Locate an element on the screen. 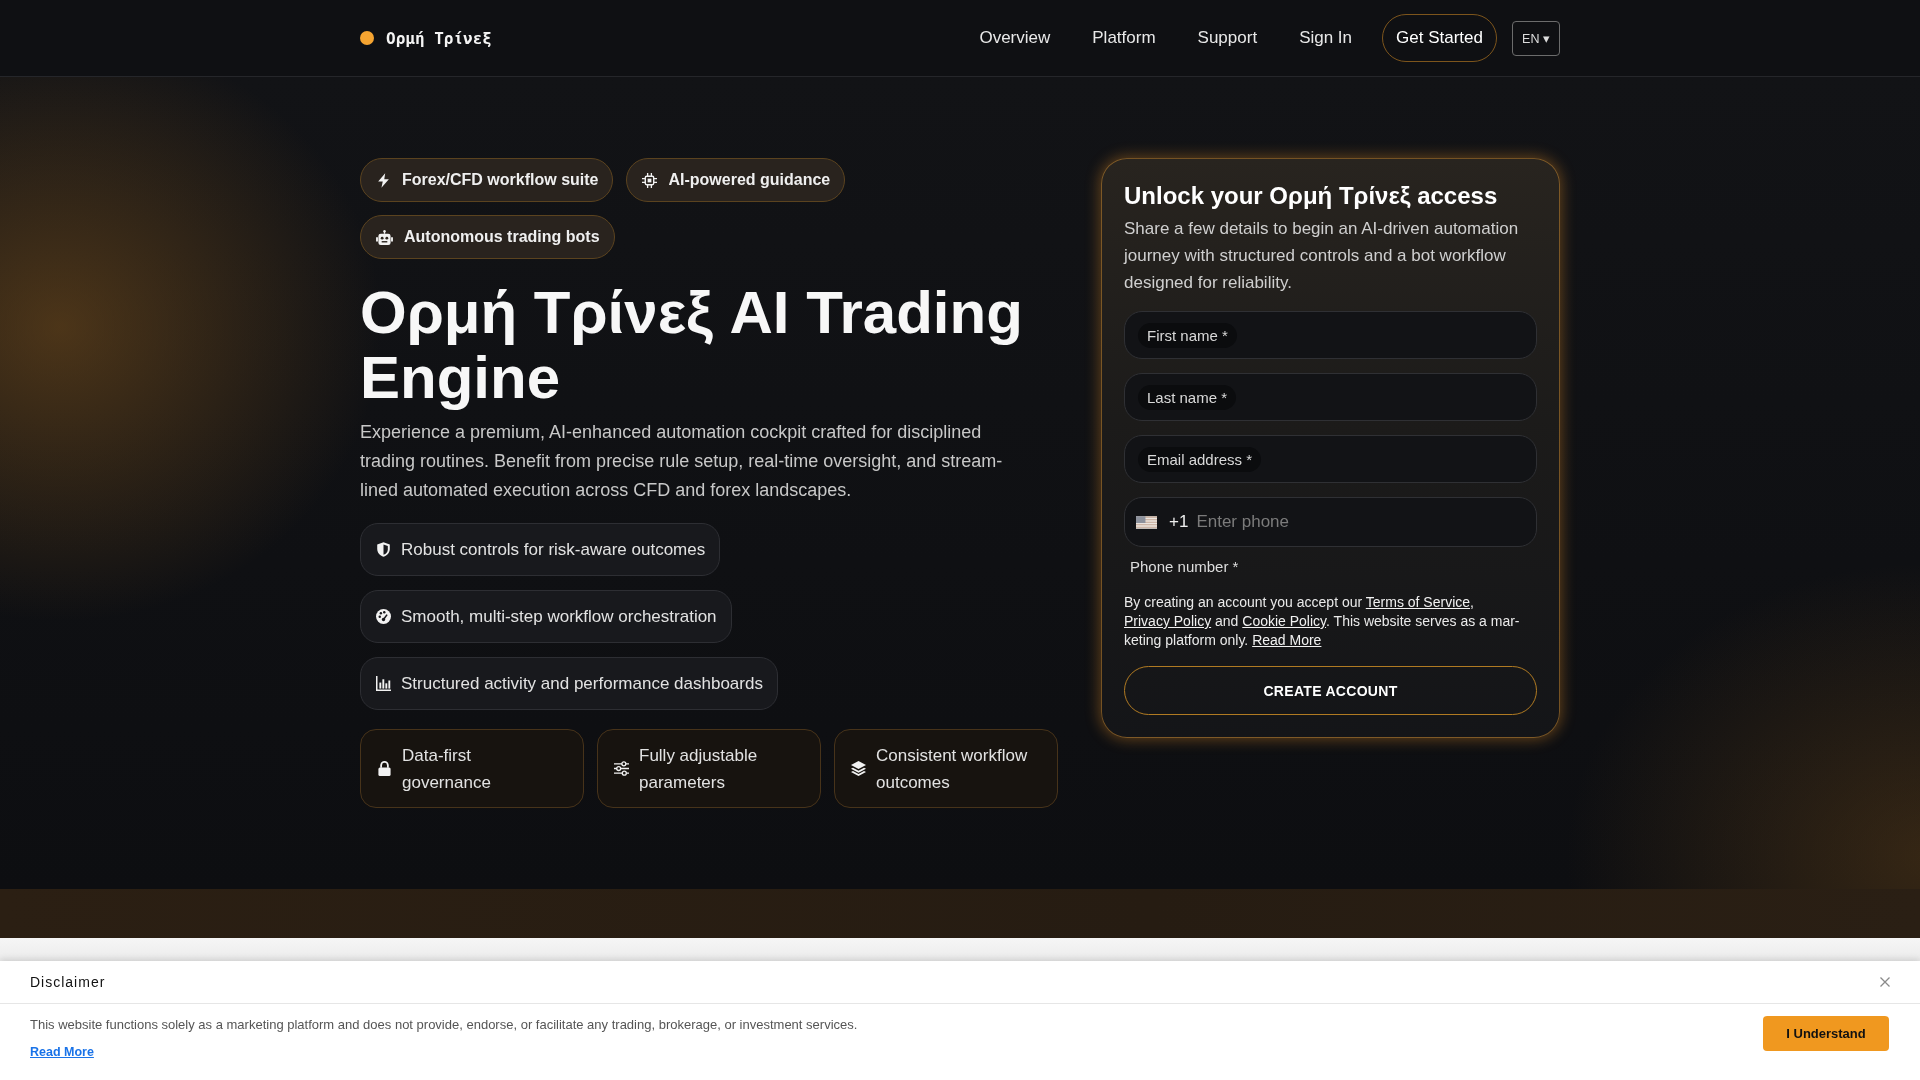 This screenshot has width=1920, height=1080. language-button: EN ▾ is located at coordinates (1536, 38).